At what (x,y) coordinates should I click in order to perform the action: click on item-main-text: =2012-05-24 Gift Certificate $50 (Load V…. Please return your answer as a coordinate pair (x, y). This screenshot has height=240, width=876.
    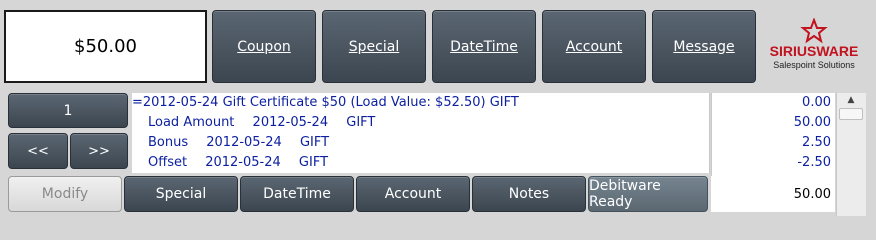
    Looking at the image, I should click on (325, 102).